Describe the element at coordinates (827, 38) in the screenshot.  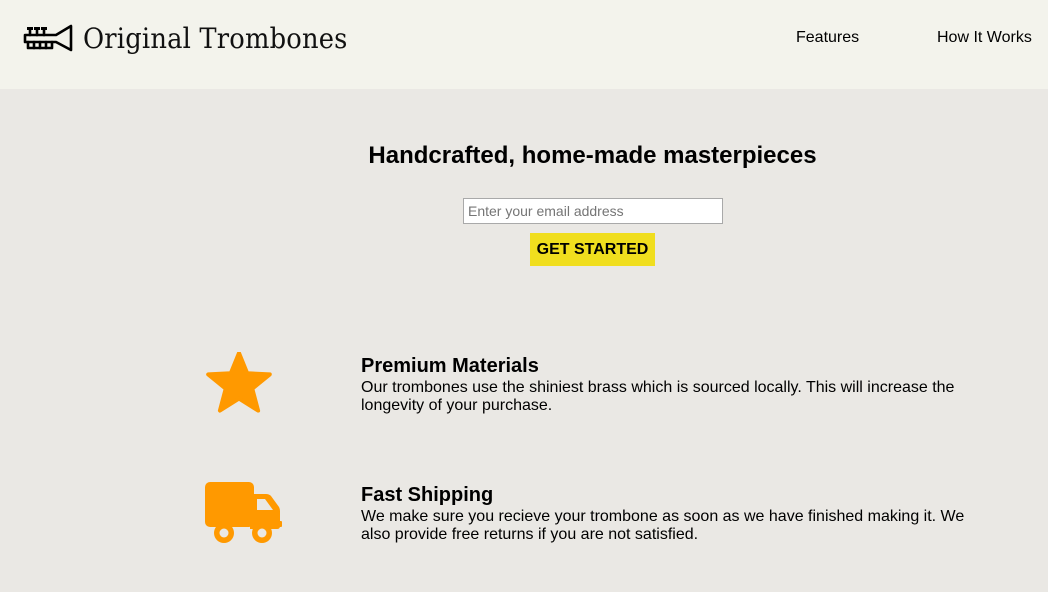
I see `nav-link-features: Features` at that location.